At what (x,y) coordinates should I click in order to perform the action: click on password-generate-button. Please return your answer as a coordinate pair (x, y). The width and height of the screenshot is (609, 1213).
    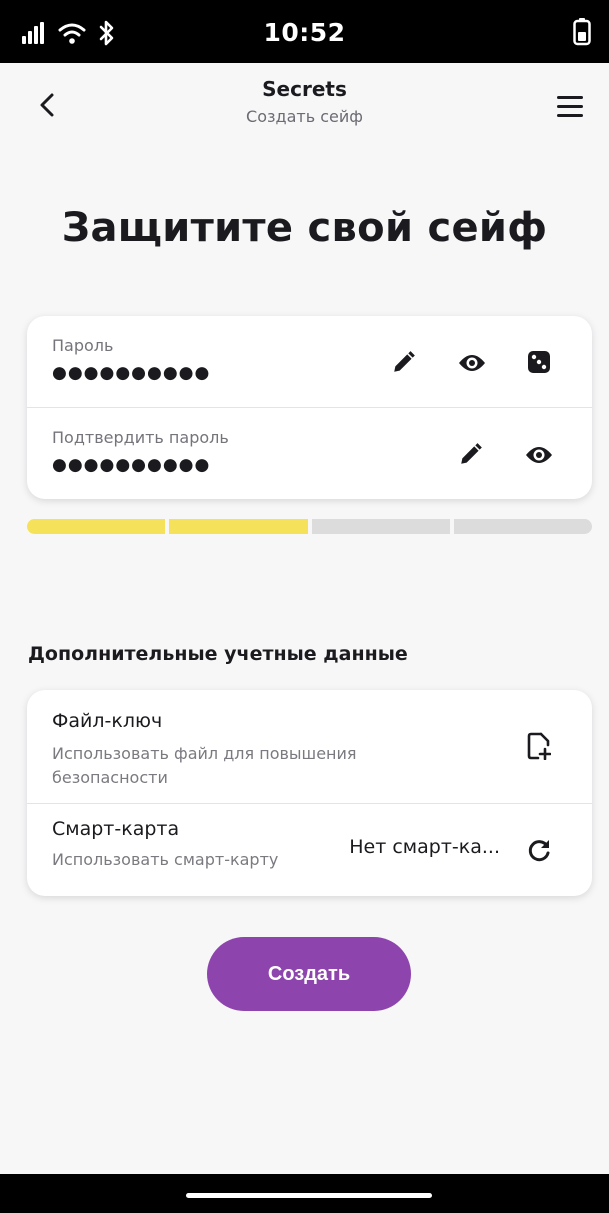
    Looking at the image, I should click on (539, 362).